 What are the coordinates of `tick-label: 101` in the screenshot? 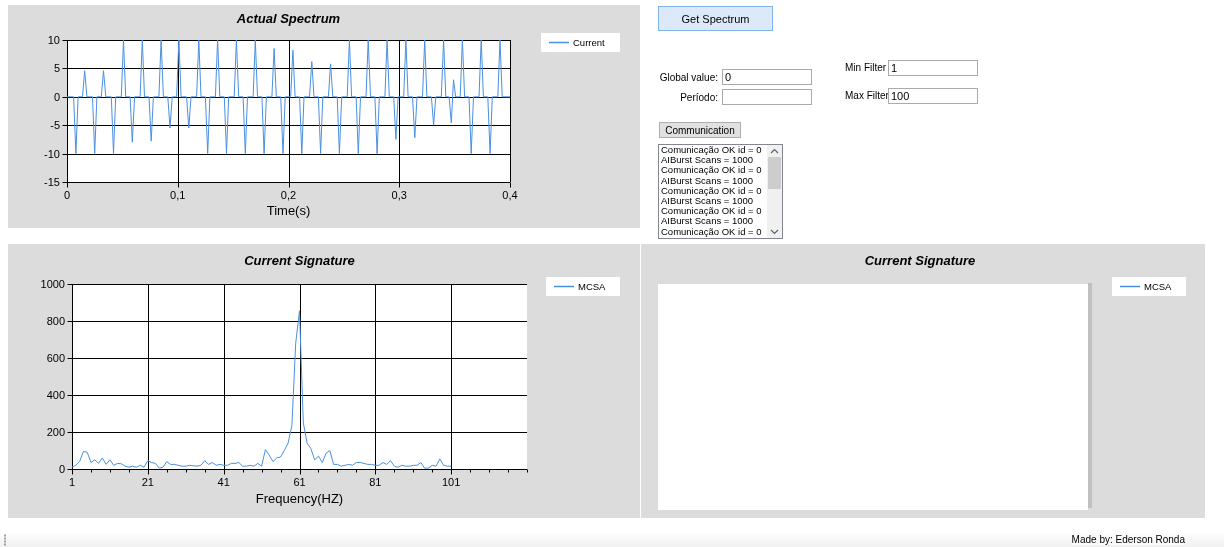 It's located at (451, 481).